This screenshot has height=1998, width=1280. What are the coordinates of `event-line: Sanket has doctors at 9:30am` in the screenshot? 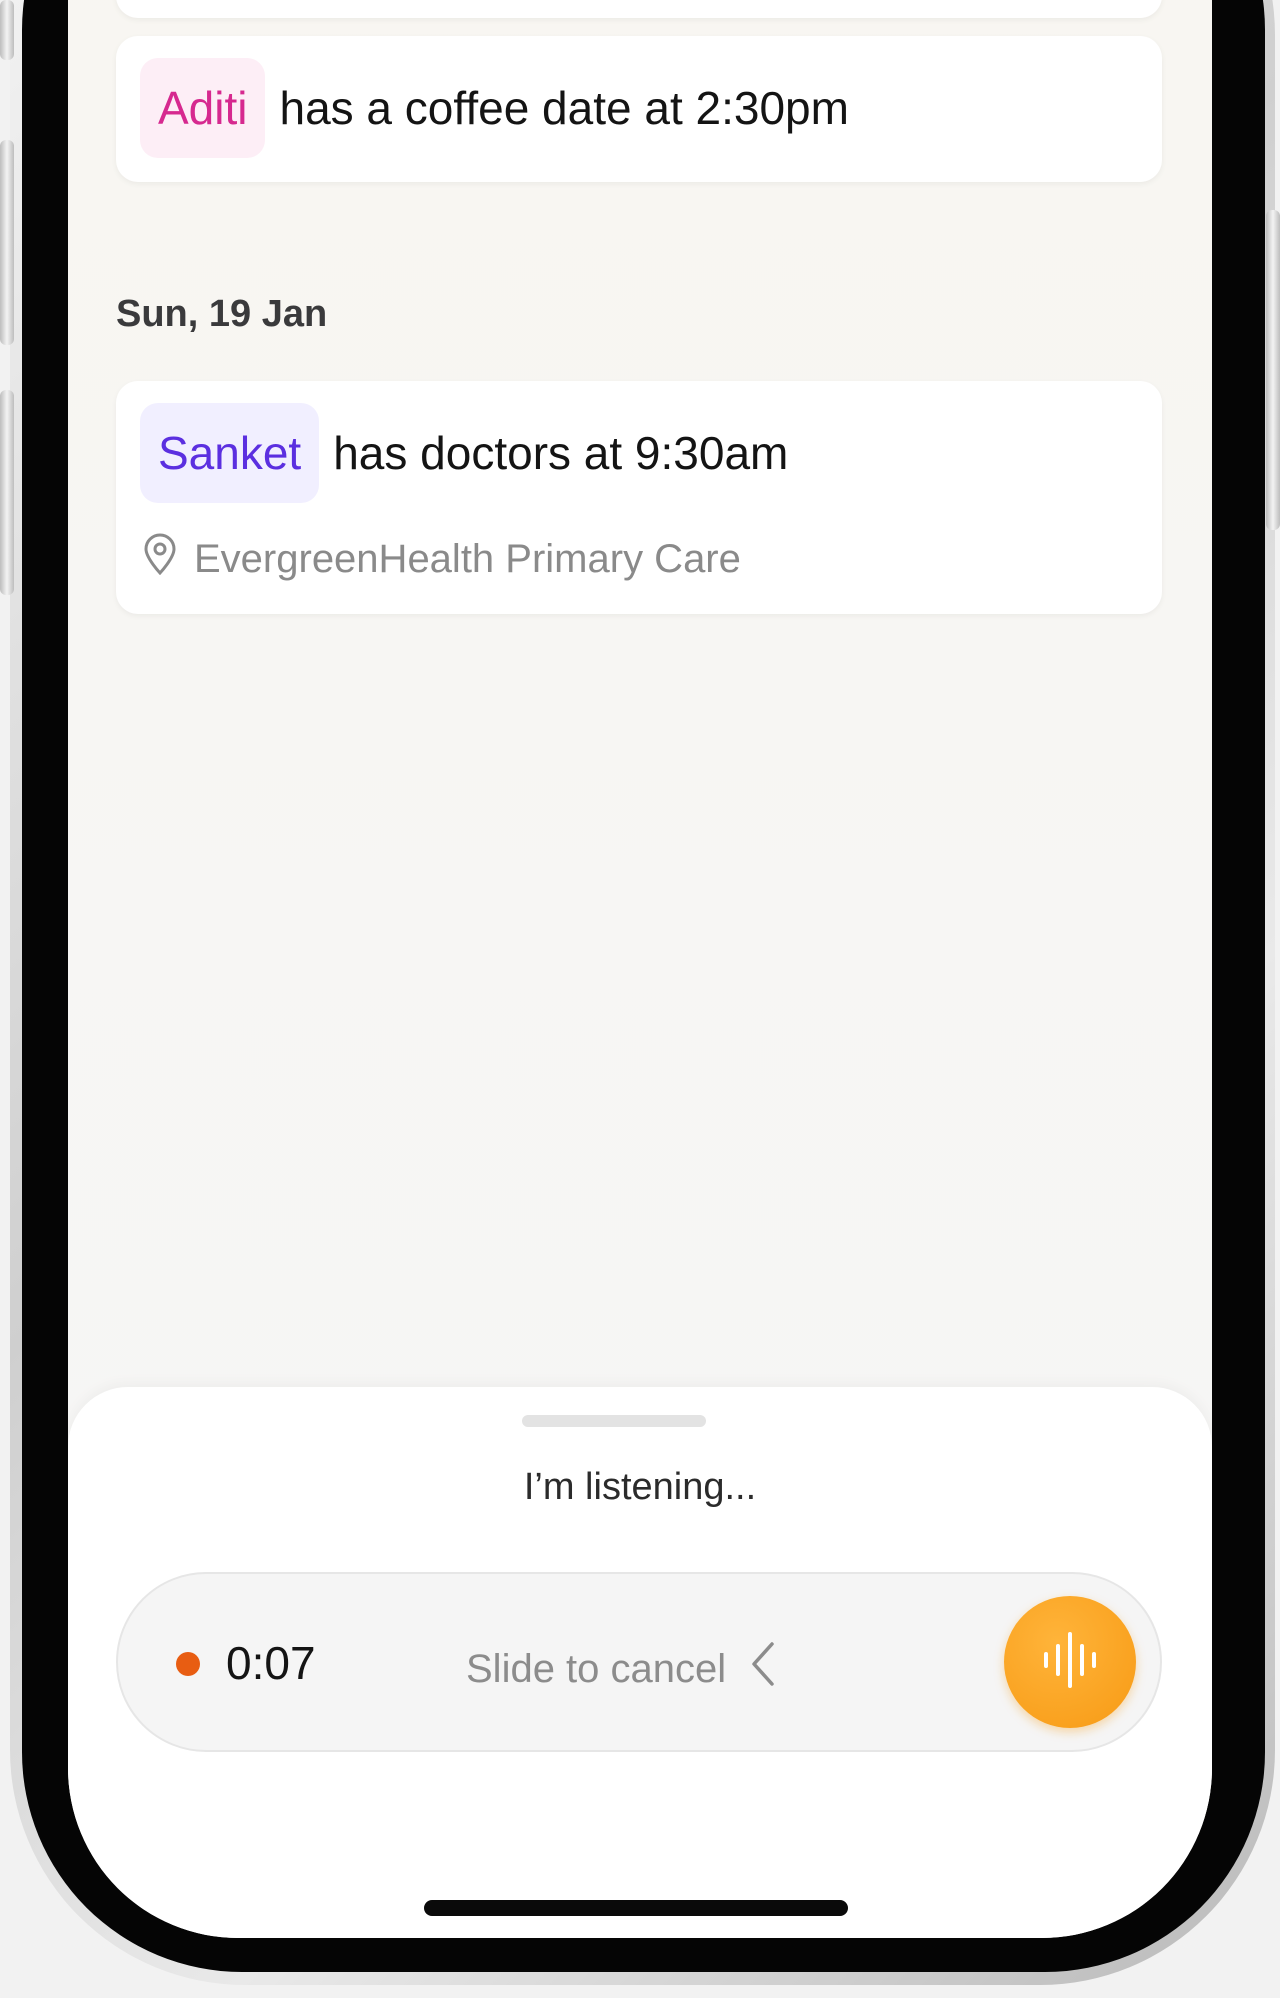 It's located at (464, 453).